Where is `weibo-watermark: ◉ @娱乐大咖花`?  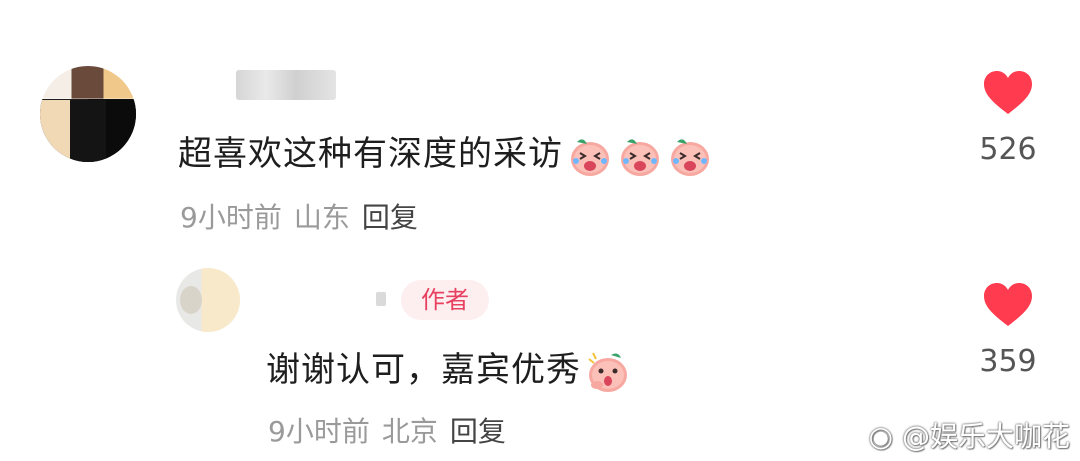 weibo-watermark: ◉ @娱乐大咖花 is located at coordinates (969, 435).